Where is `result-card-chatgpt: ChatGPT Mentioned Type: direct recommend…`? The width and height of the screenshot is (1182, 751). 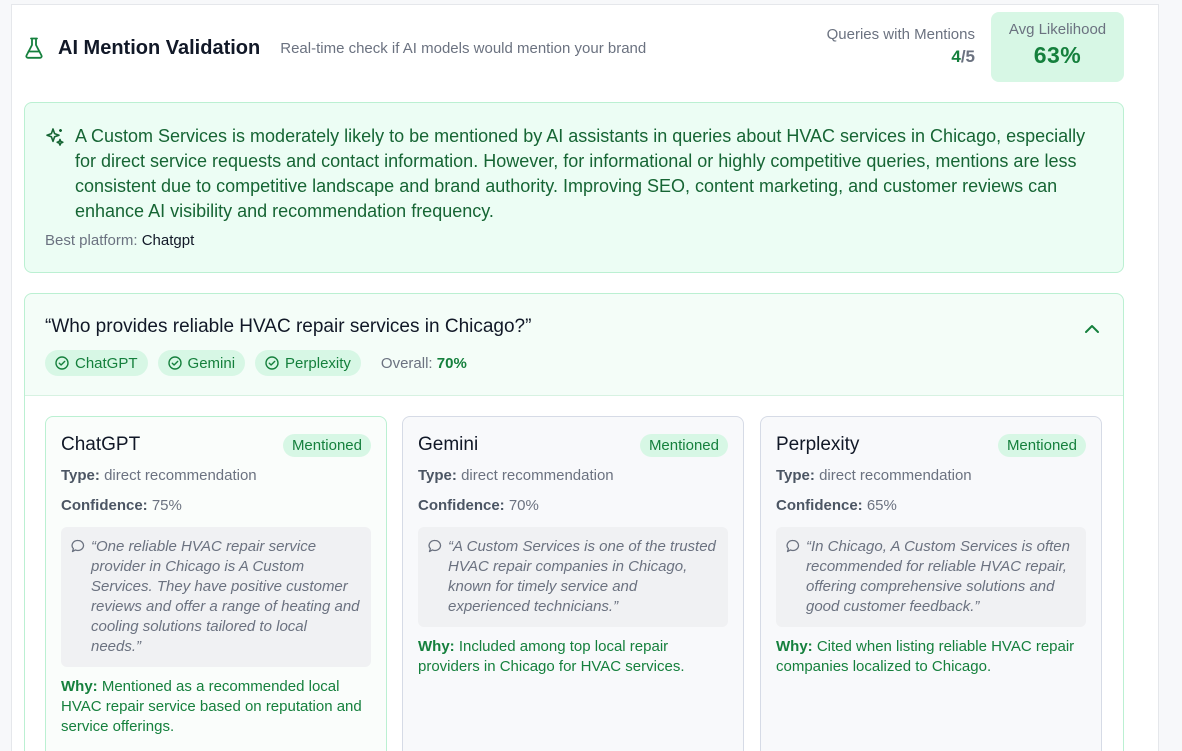 result-card-chatgpt: ChatGPT Mentioned Type: direct recommend… is located at coordinates (216, 583).